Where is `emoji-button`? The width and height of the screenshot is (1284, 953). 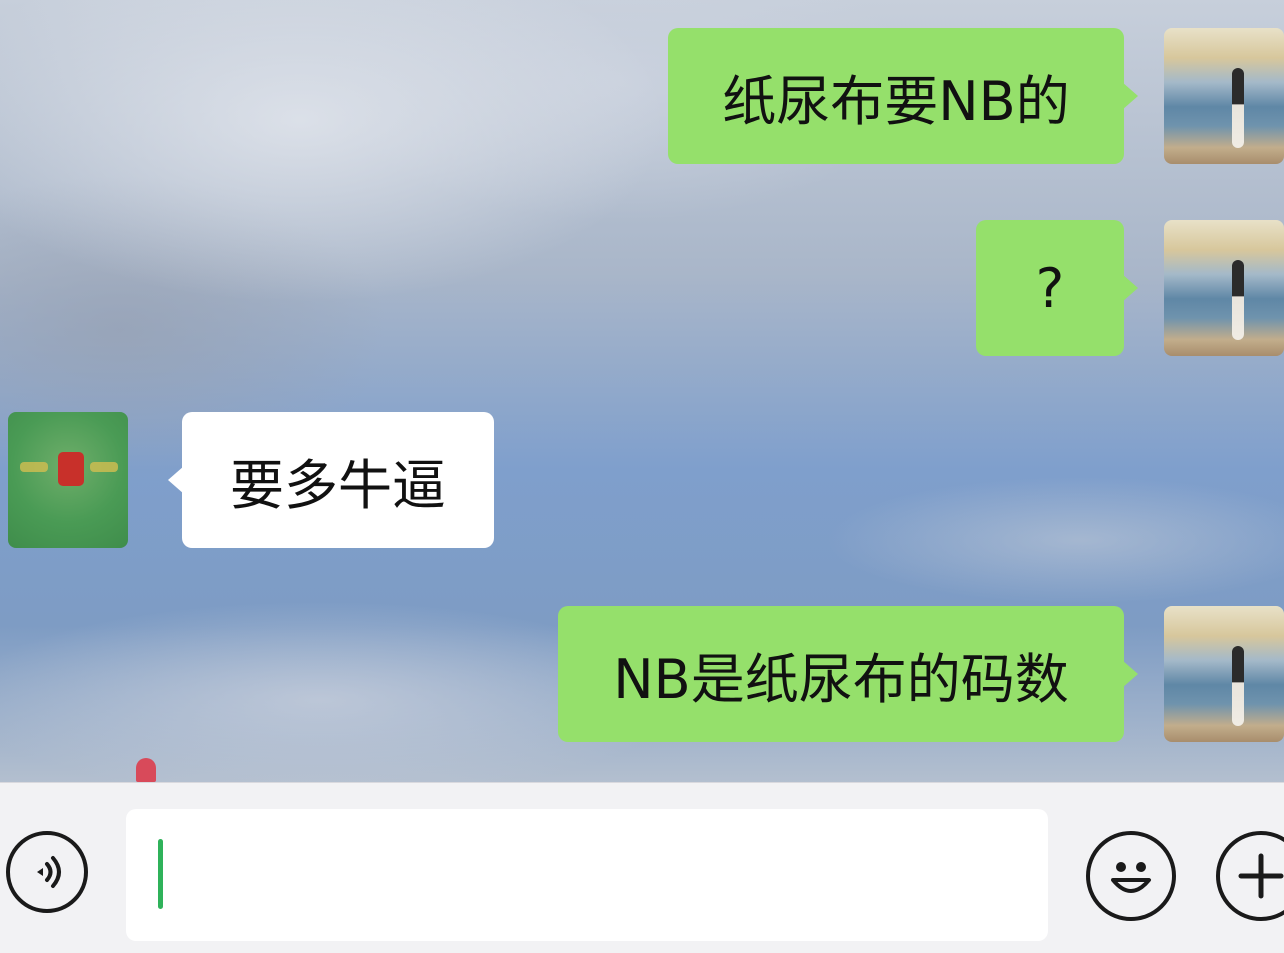 emoji-button is located at coordinates (1131, 876).